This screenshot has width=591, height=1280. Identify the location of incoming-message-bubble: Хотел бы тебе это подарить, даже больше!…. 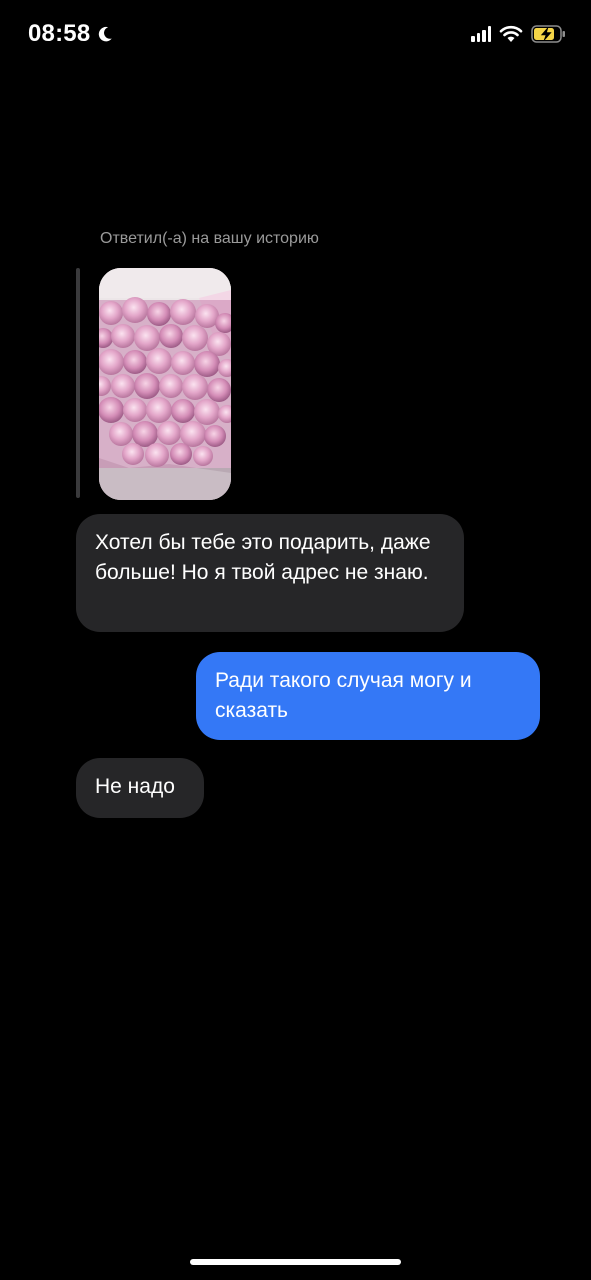
(270, 573).